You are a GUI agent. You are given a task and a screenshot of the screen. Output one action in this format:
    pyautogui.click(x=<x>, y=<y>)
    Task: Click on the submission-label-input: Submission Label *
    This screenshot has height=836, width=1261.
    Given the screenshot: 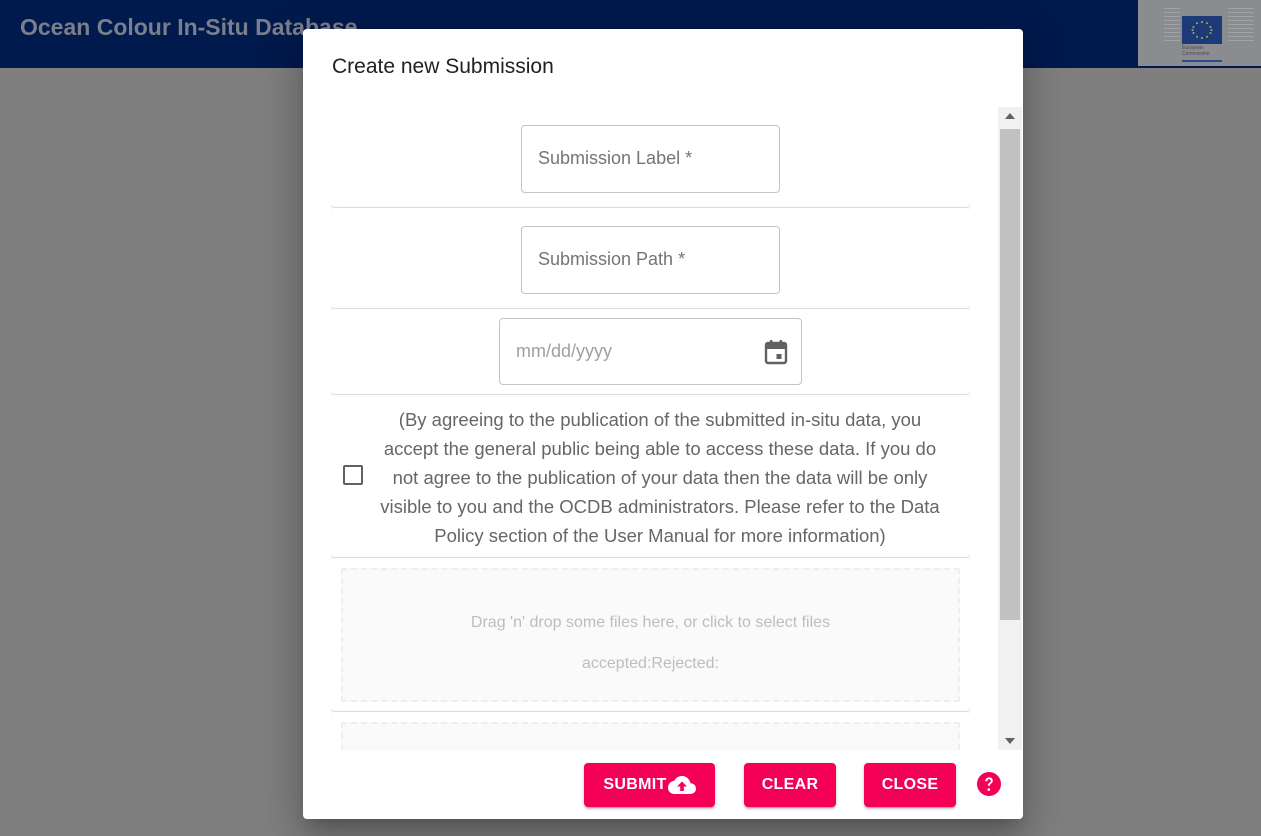 What is the action you would take?
    pyautogui.click(x=650, y=159)
    